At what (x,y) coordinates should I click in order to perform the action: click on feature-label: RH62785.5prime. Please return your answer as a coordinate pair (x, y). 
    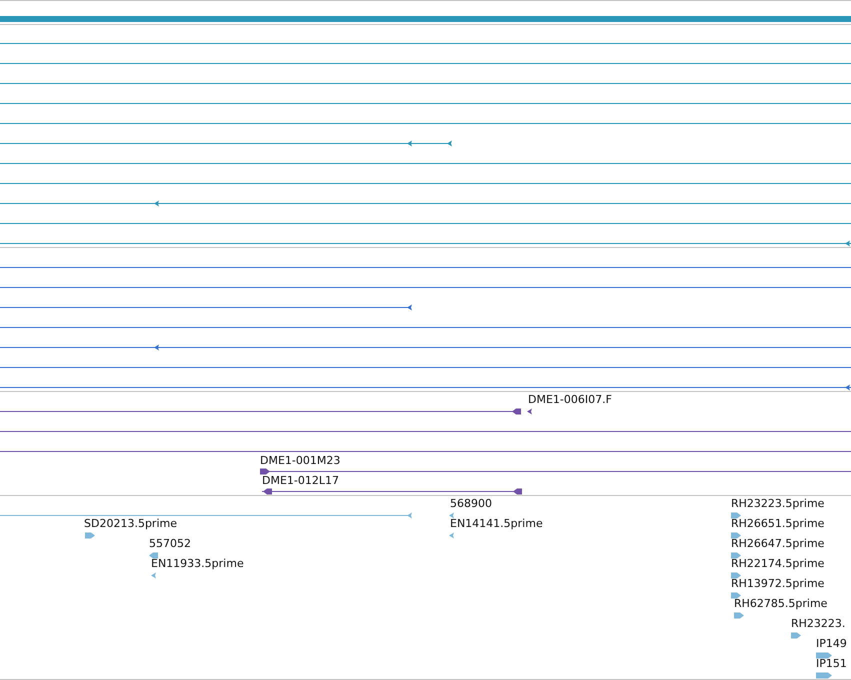
    Looking at the image, I should click on (781, 603).